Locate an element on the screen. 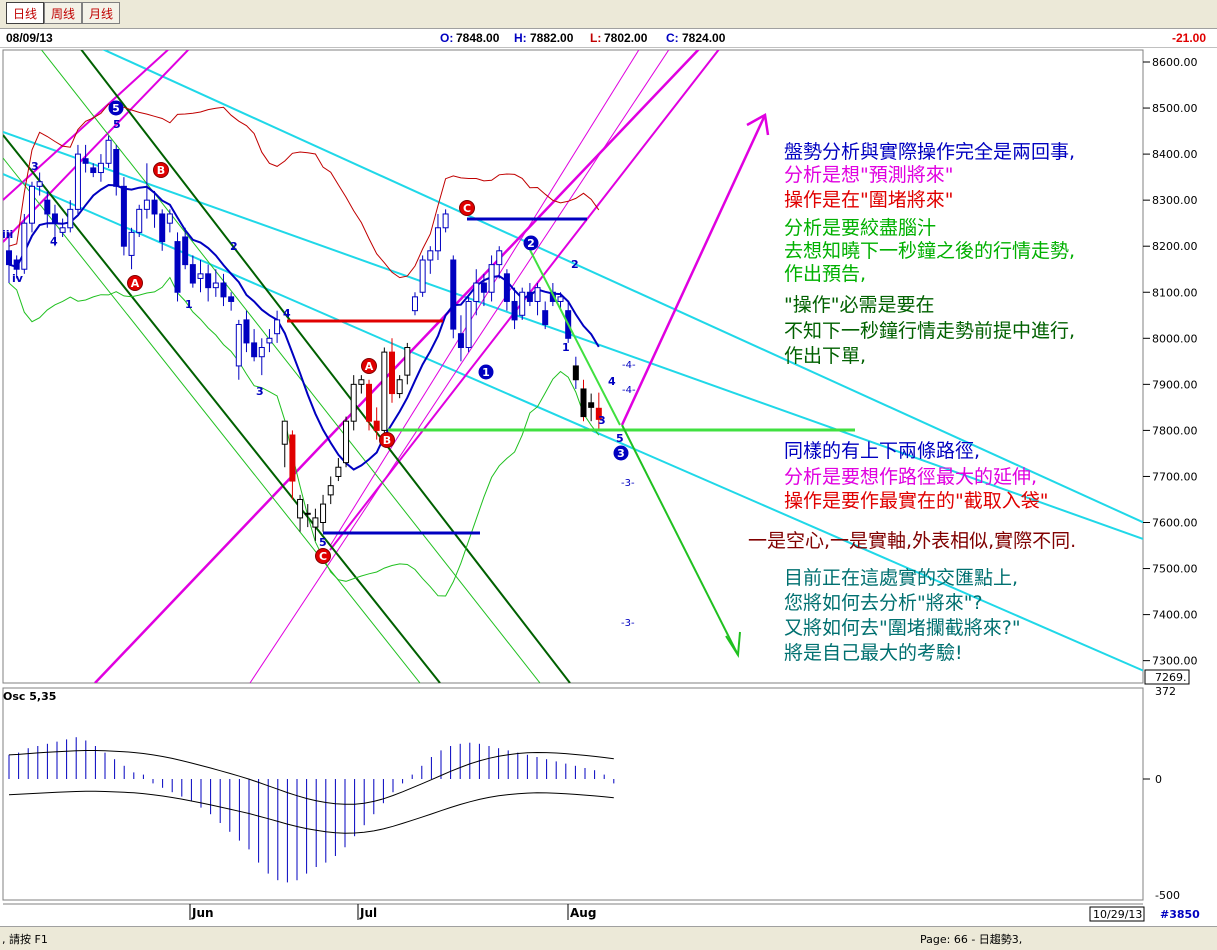 The height and width of the screenshot is (950, 1217). annotation-line: "操作"必需是要在 is located at coordinates (859, 305).